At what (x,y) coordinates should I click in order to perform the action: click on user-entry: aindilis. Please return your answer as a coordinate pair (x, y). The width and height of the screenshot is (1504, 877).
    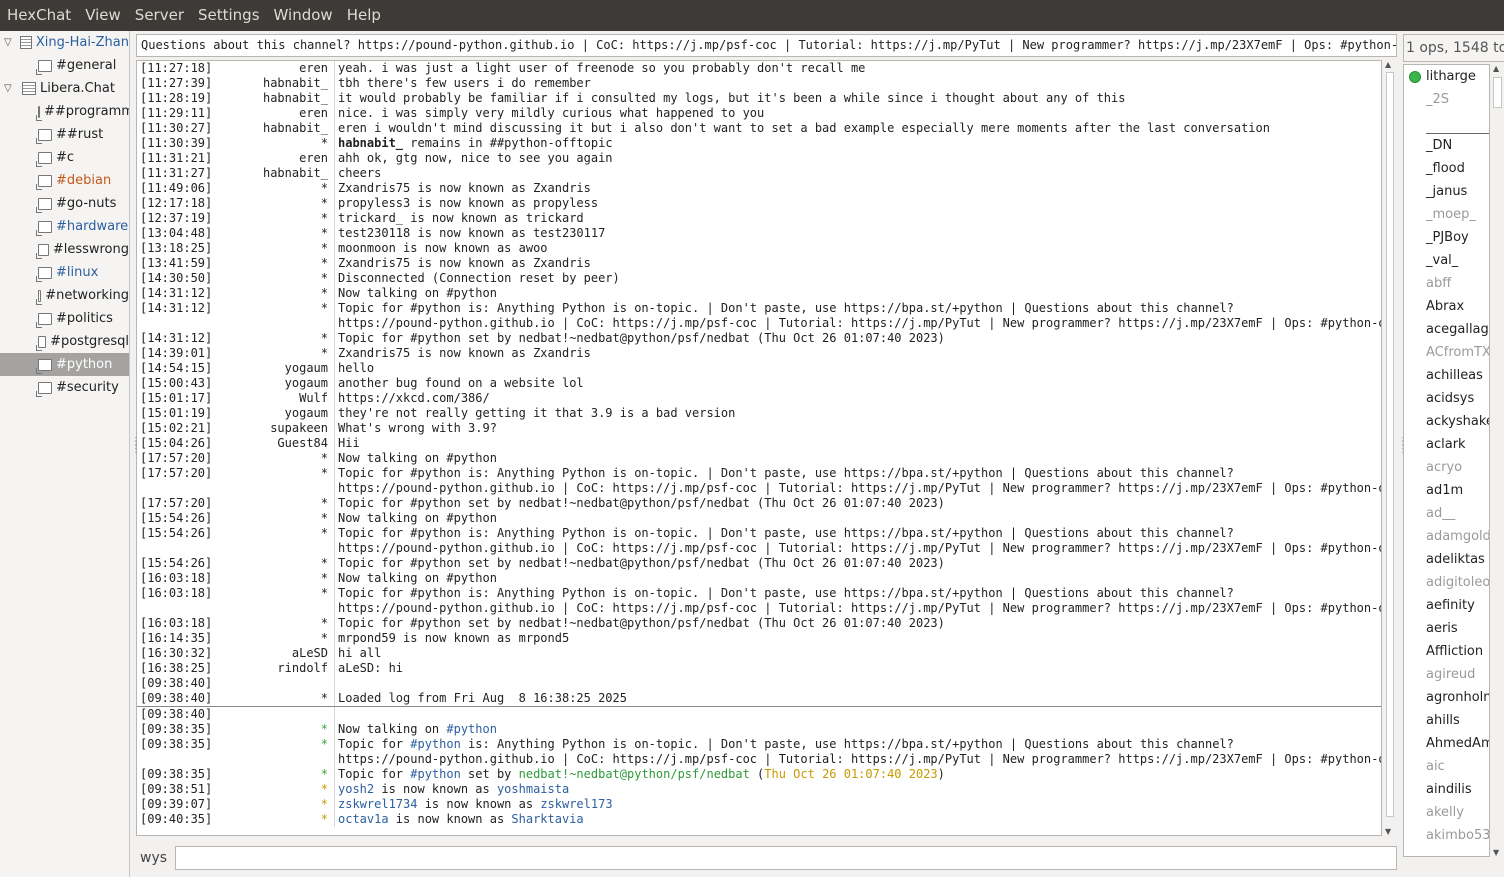
    Looking at the image, I should click on (1446, 789).